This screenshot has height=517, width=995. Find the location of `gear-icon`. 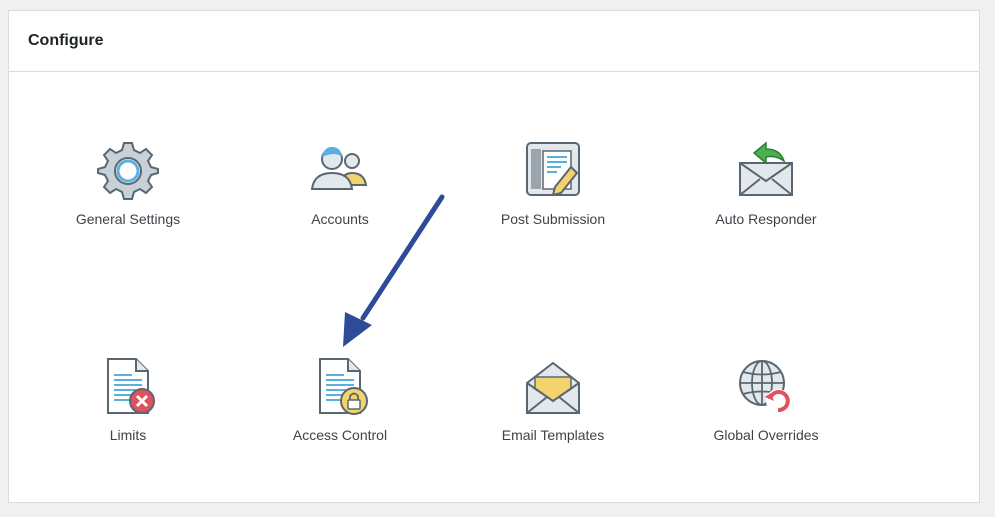

gear-icon is located at coordinates (128, 171).